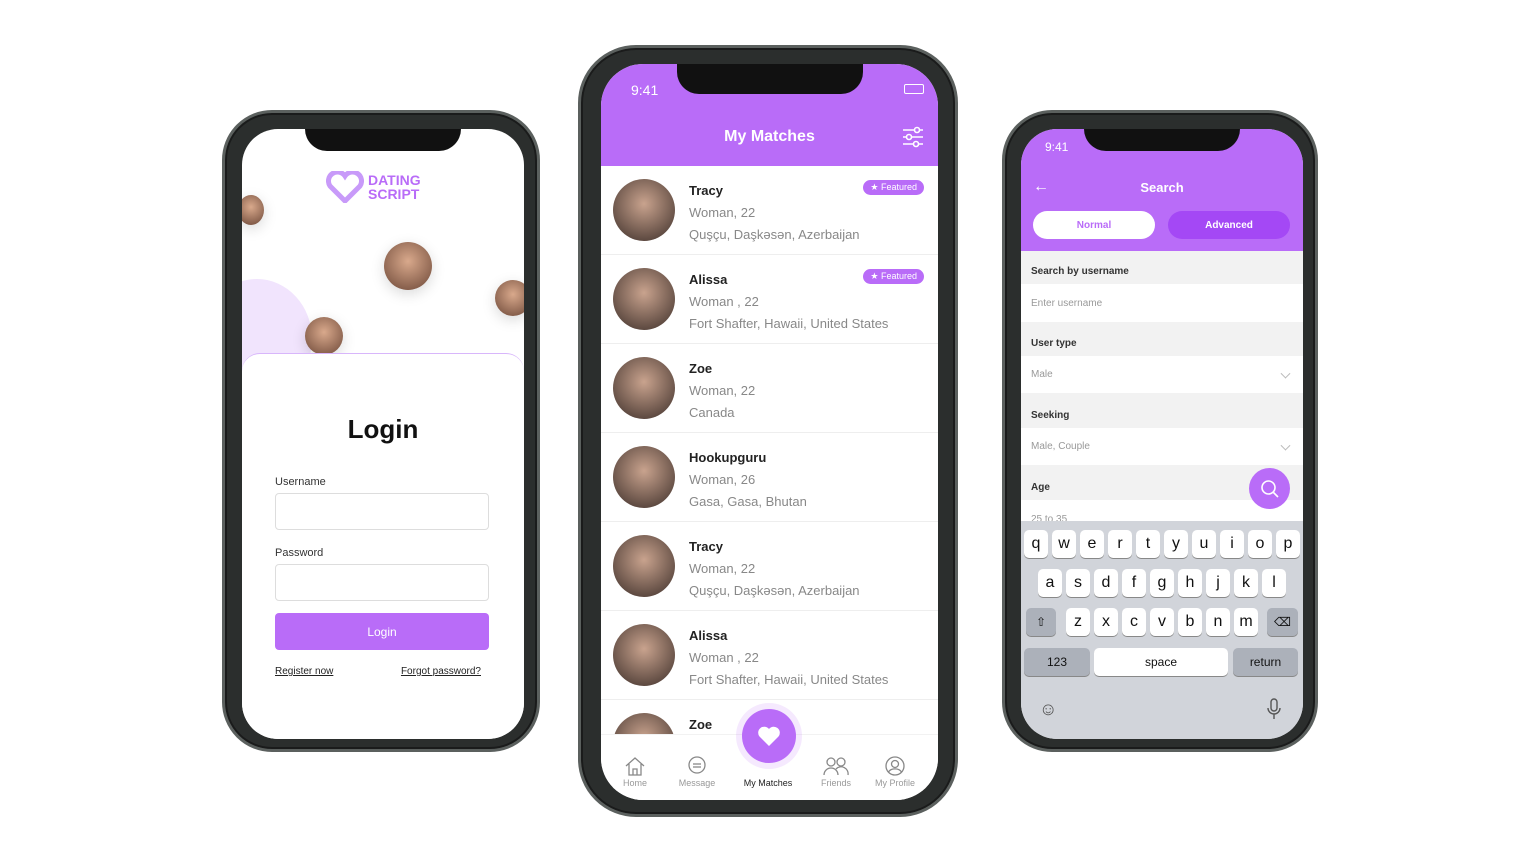  What do you see at coordinates (913, 137) in the screenshot?
I see `sliders-icon` at bounding box center [913, 137].